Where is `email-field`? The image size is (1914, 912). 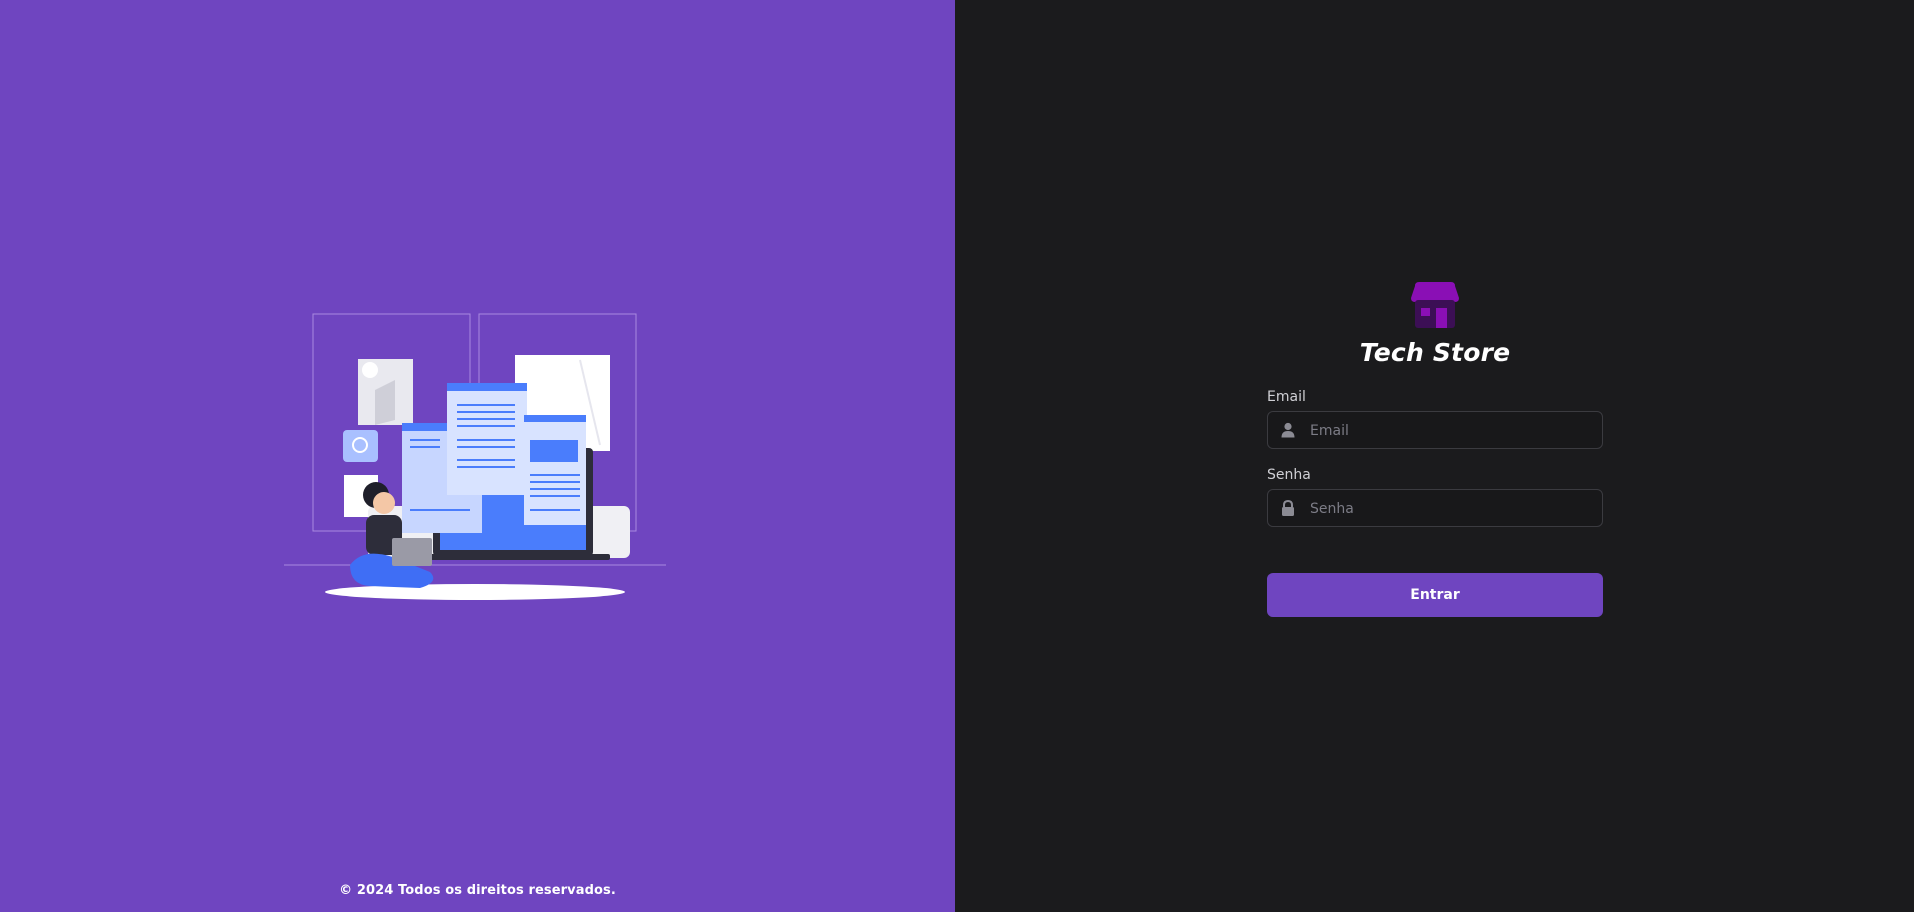
email-field is located at coordinates (1435, 430).